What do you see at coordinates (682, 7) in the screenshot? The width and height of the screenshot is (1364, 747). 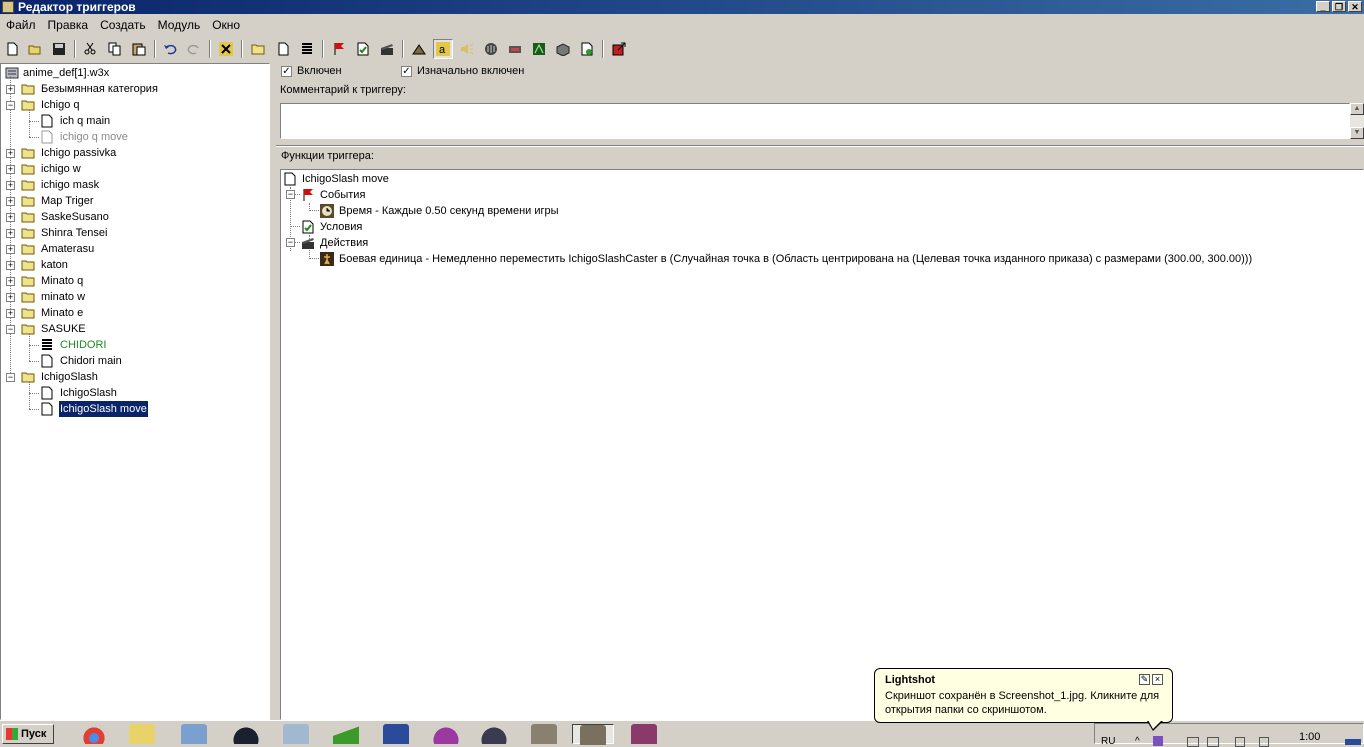 I see `window-titlebar: Редактор триггеров _ ❐ ✕` at bounding box center [682, 7].